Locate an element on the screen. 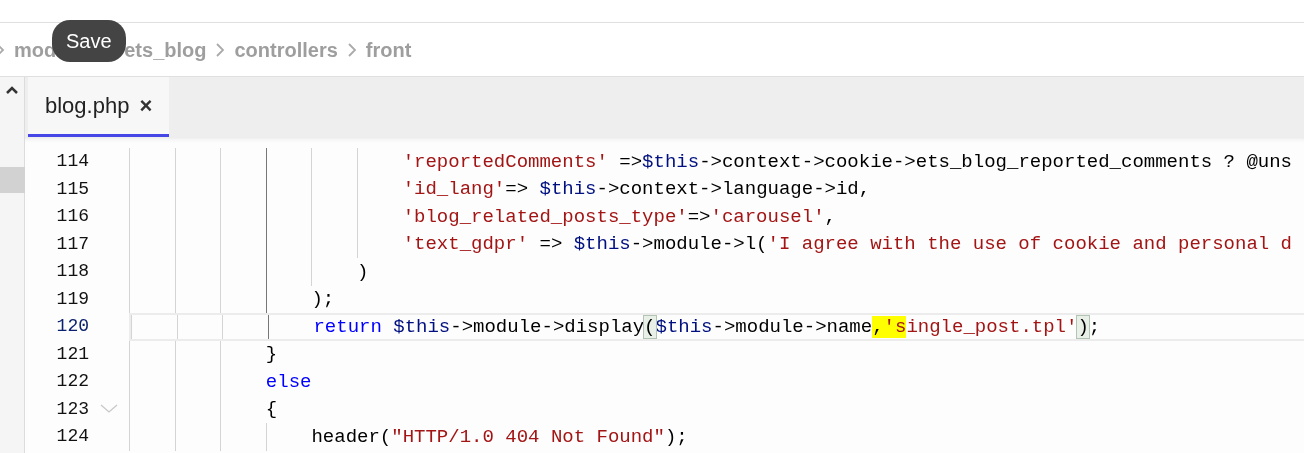  line-number: 121 is located at coordinates (72, 354).